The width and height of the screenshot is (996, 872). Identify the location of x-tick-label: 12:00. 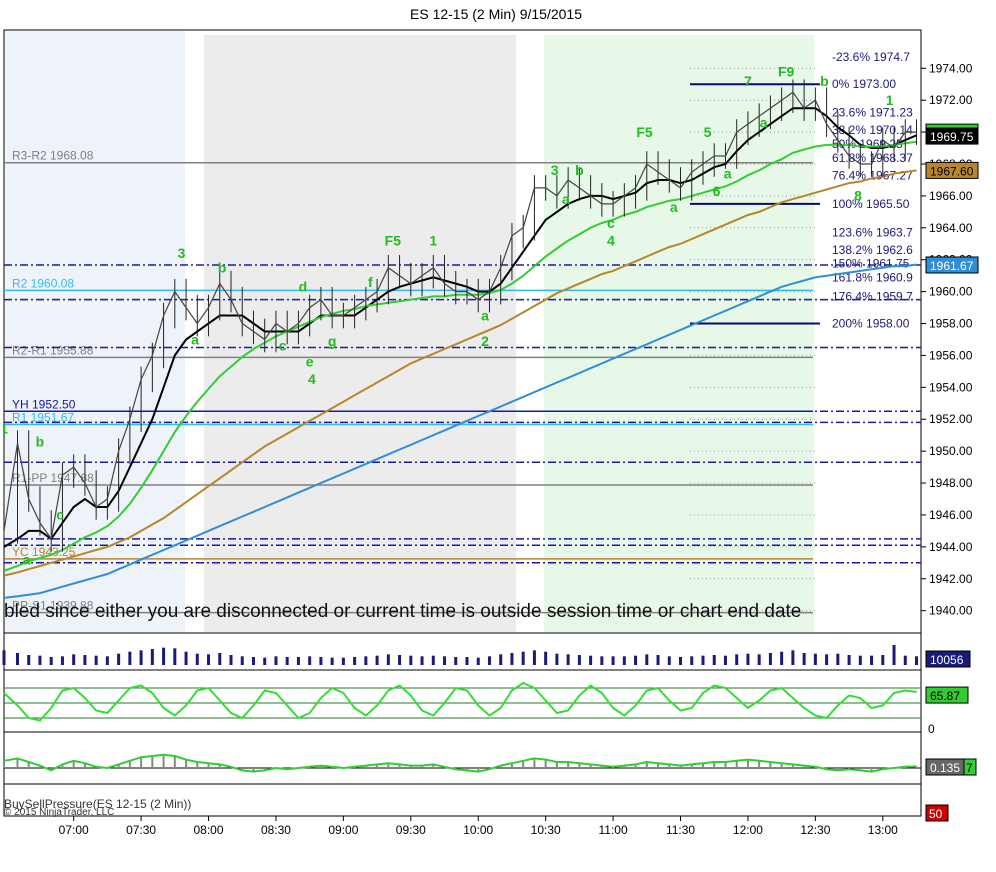
(748, 830).